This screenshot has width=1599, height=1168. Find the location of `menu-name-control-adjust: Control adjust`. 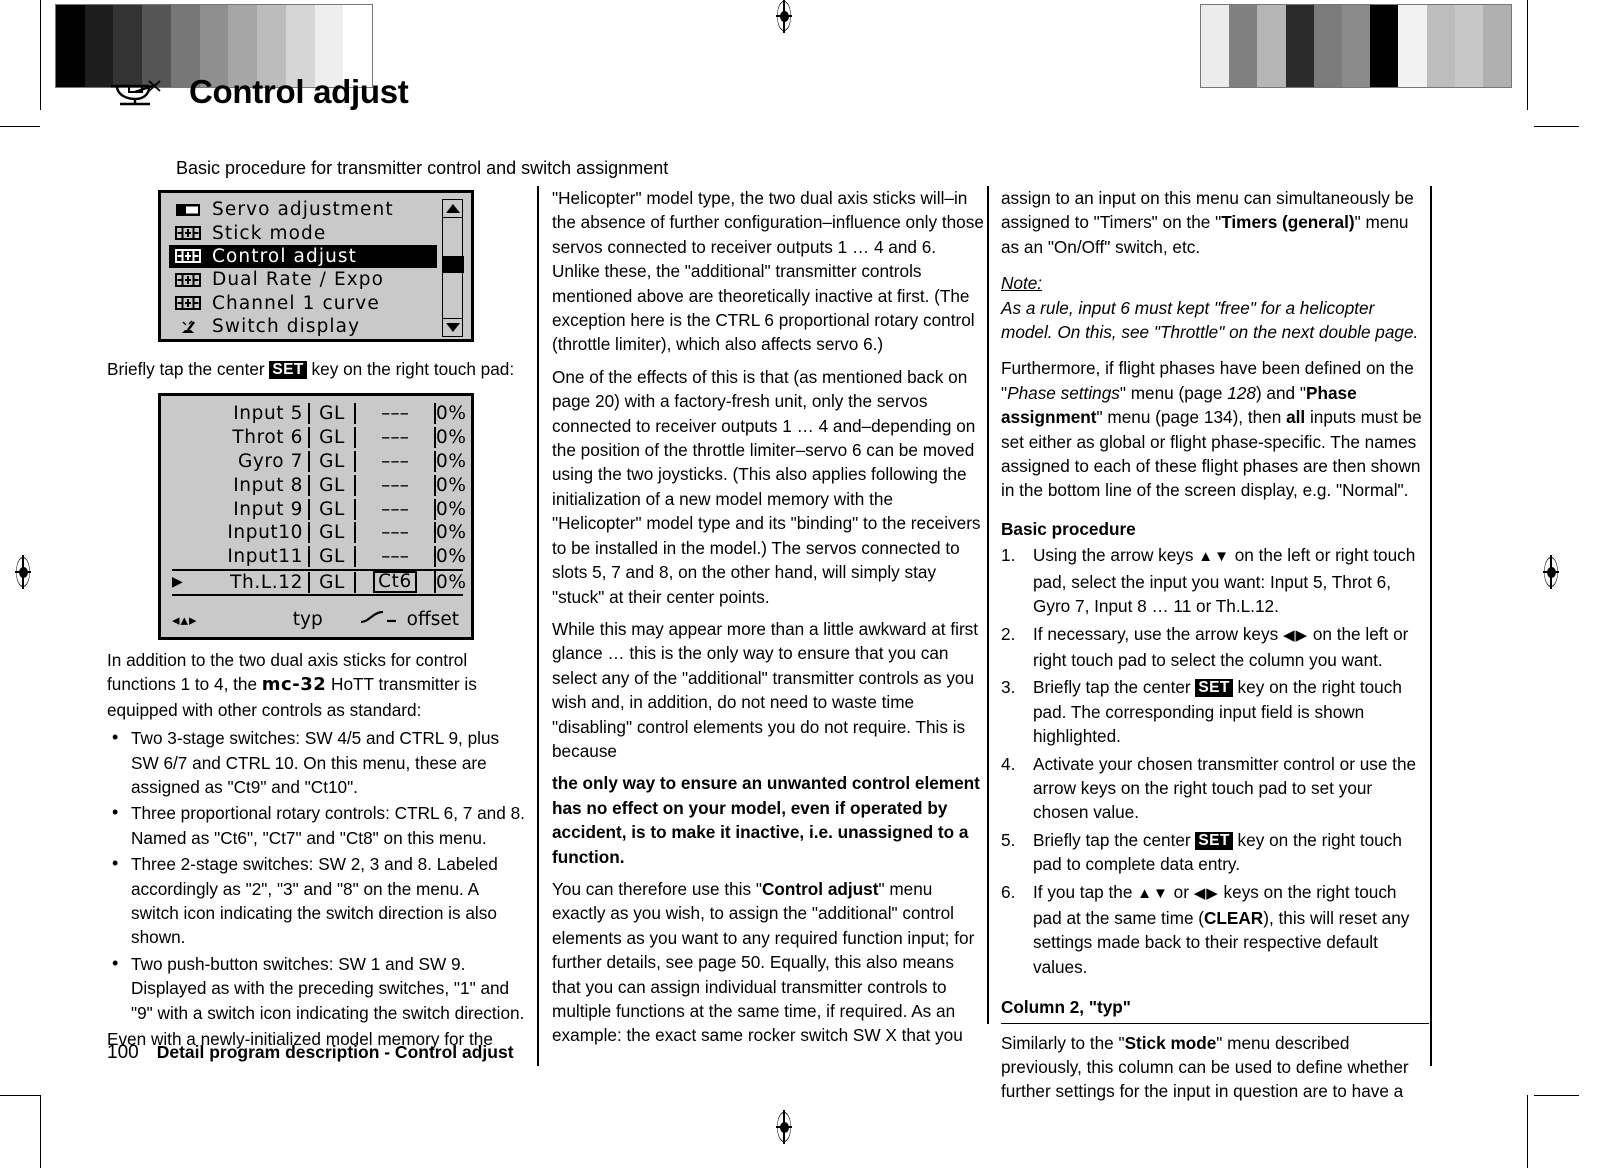

menu-name-control-adjust: Control adjust is located at coordinates (820, 888).